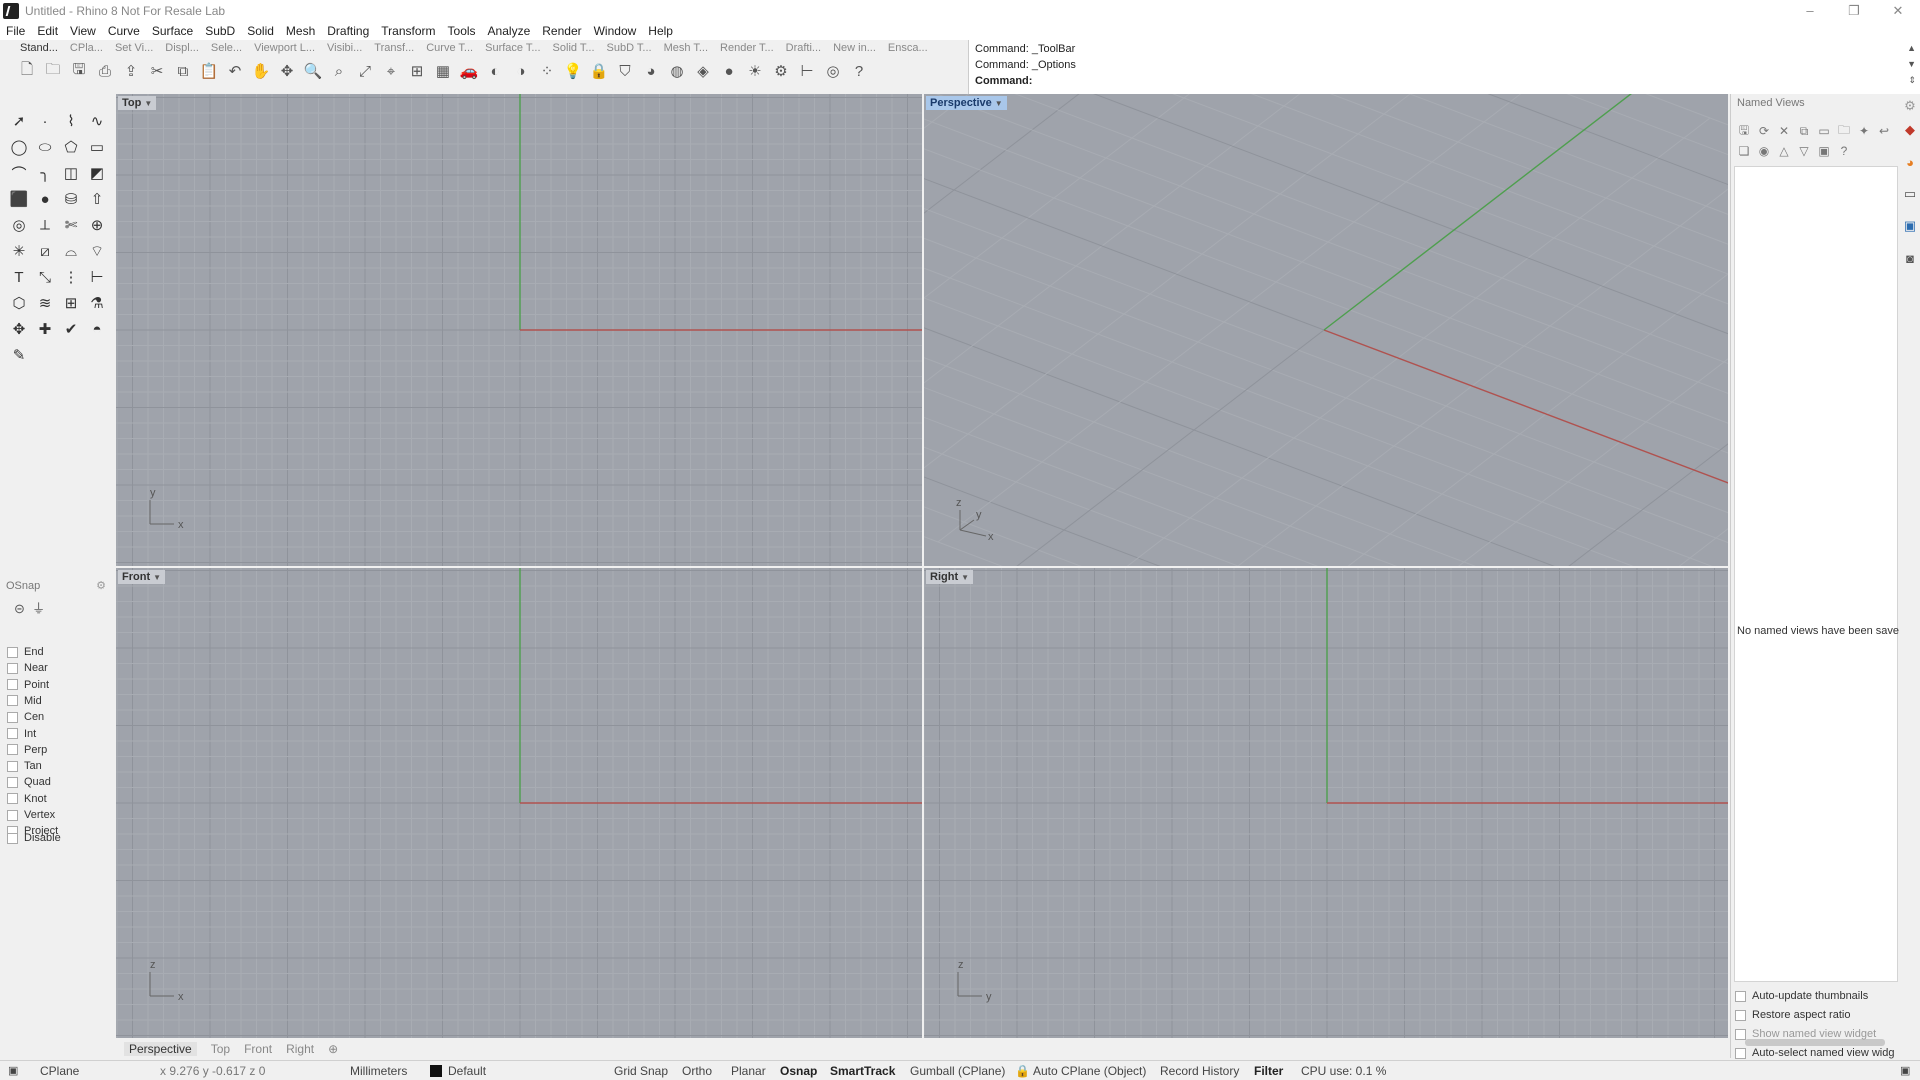  What do you see at coordinates (59, 1071) in the screenshot?
I see `cplane-label: CPlane` at bounding box center [59, 1071].